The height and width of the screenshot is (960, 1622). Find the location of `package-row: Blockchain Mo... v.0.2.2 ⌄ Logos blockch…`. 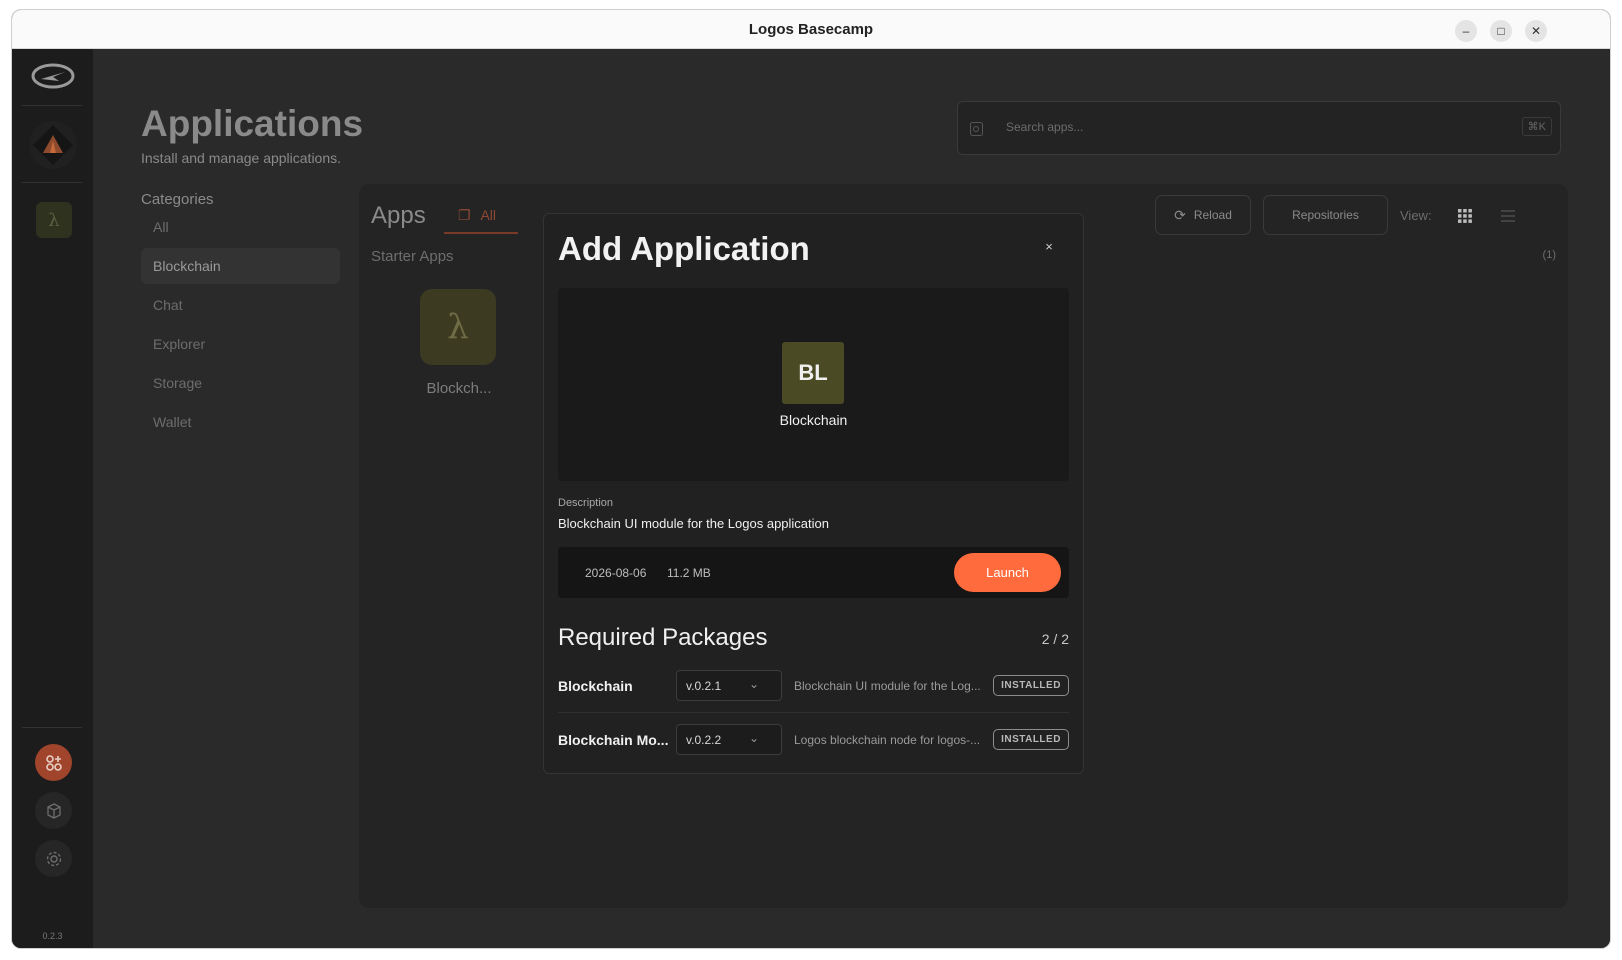

package-row: Blockchain Mo... v.0.2.2 ⌄ Logos blockch… is located at coordinates (813, 740).